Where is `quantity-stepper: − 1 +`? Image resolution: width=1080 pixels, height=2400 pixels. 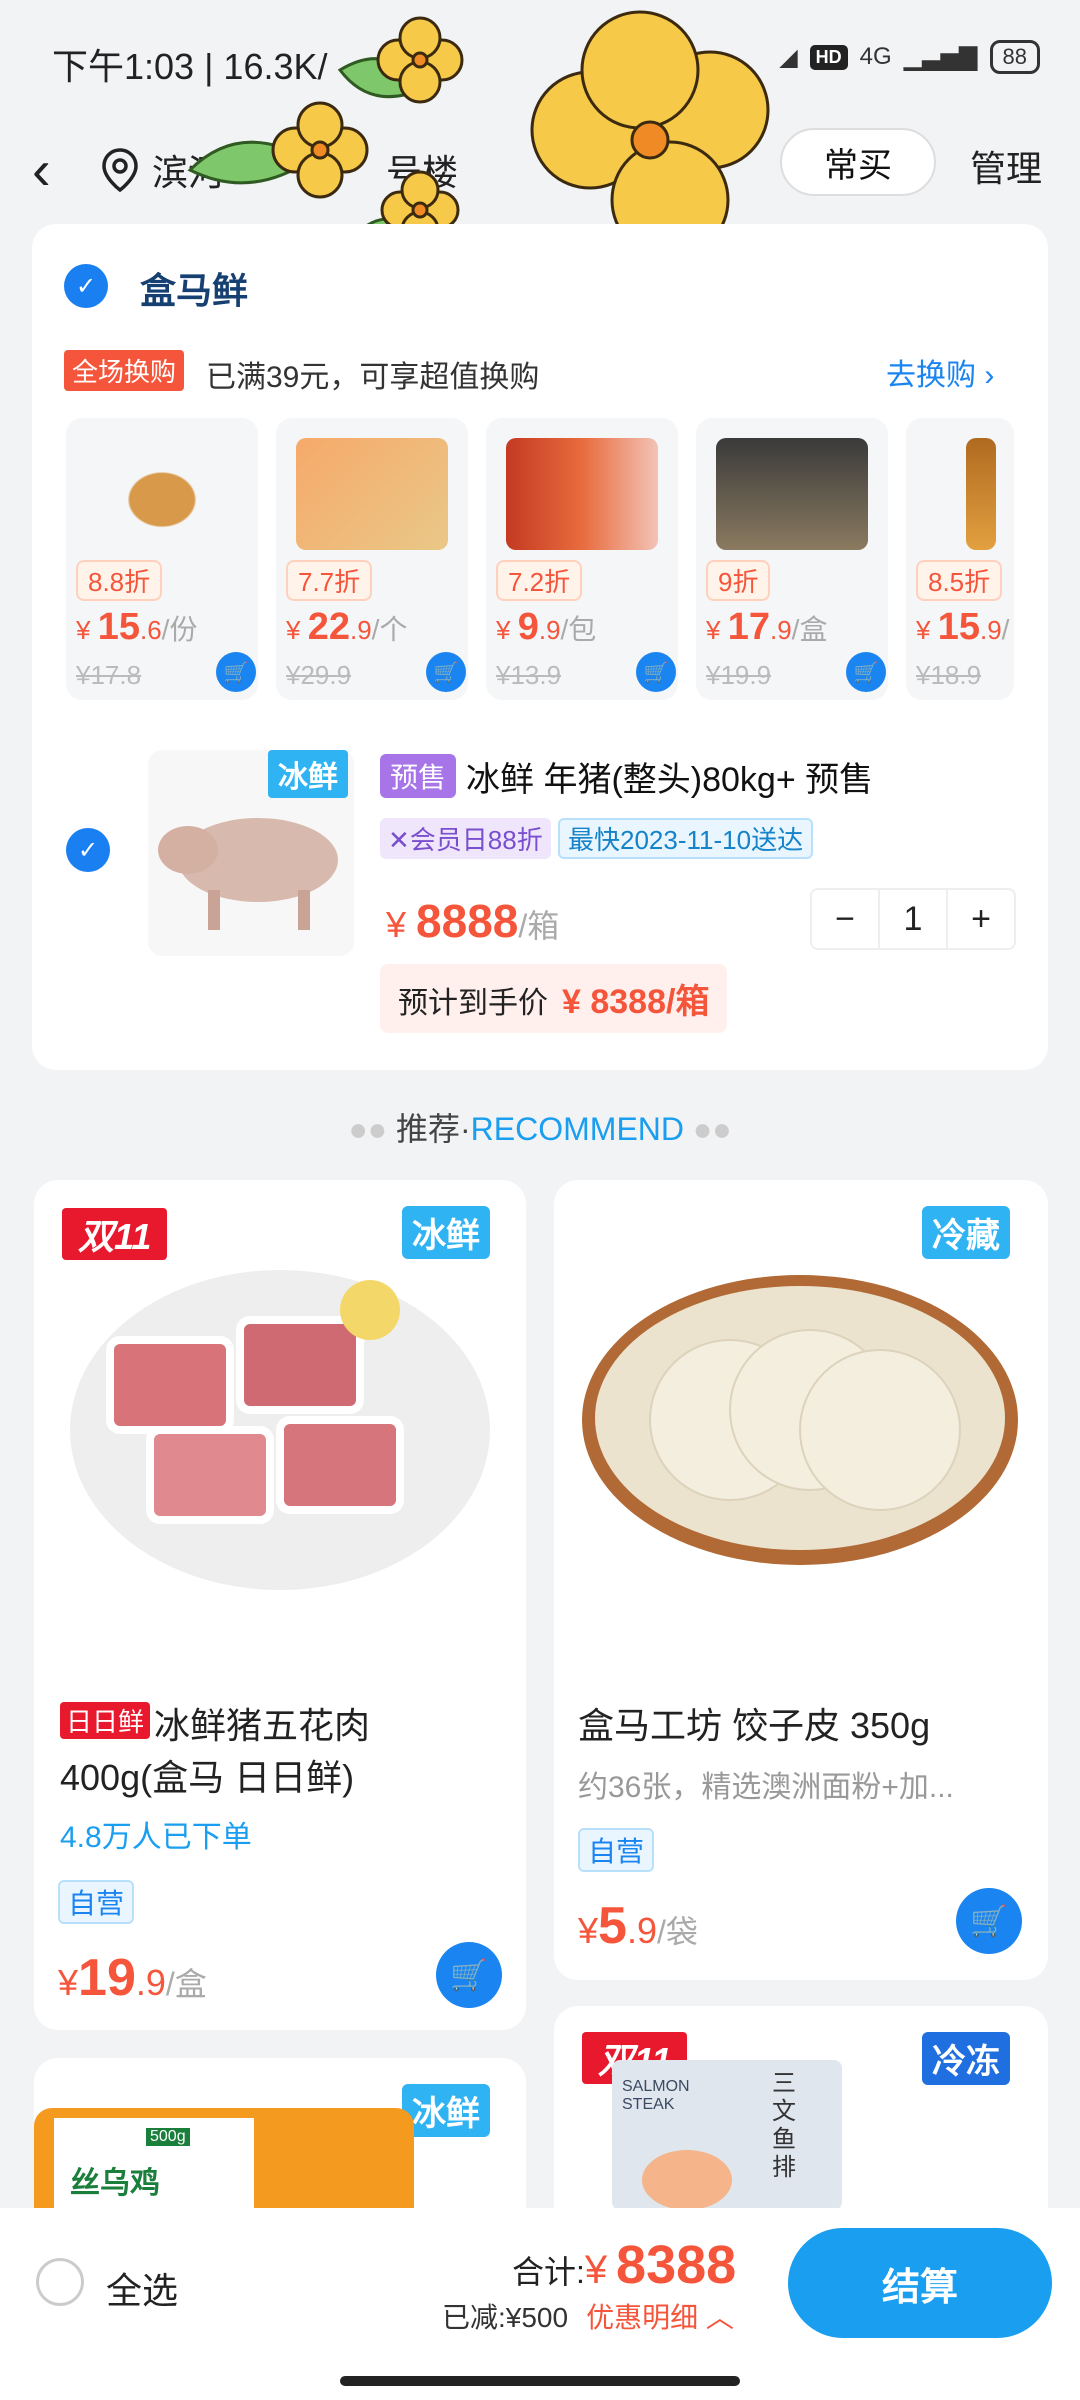
quantity-stepper: − 1 + is located at coordinates (913, 919).